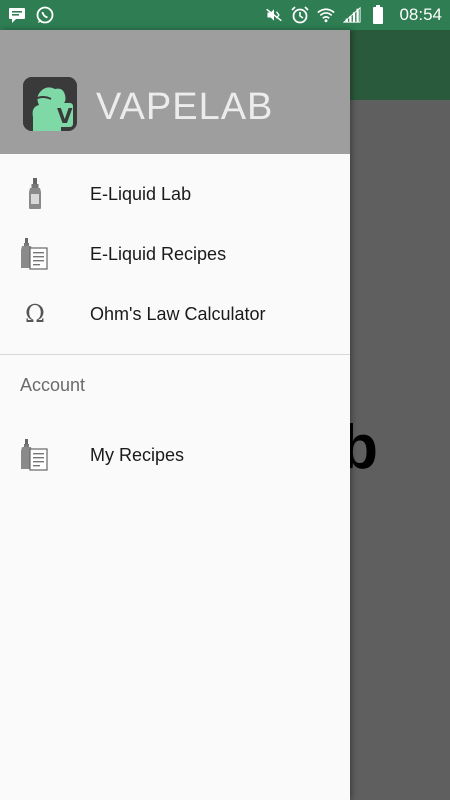  I want to click on omega-icon: Ω, so click(35, 314).